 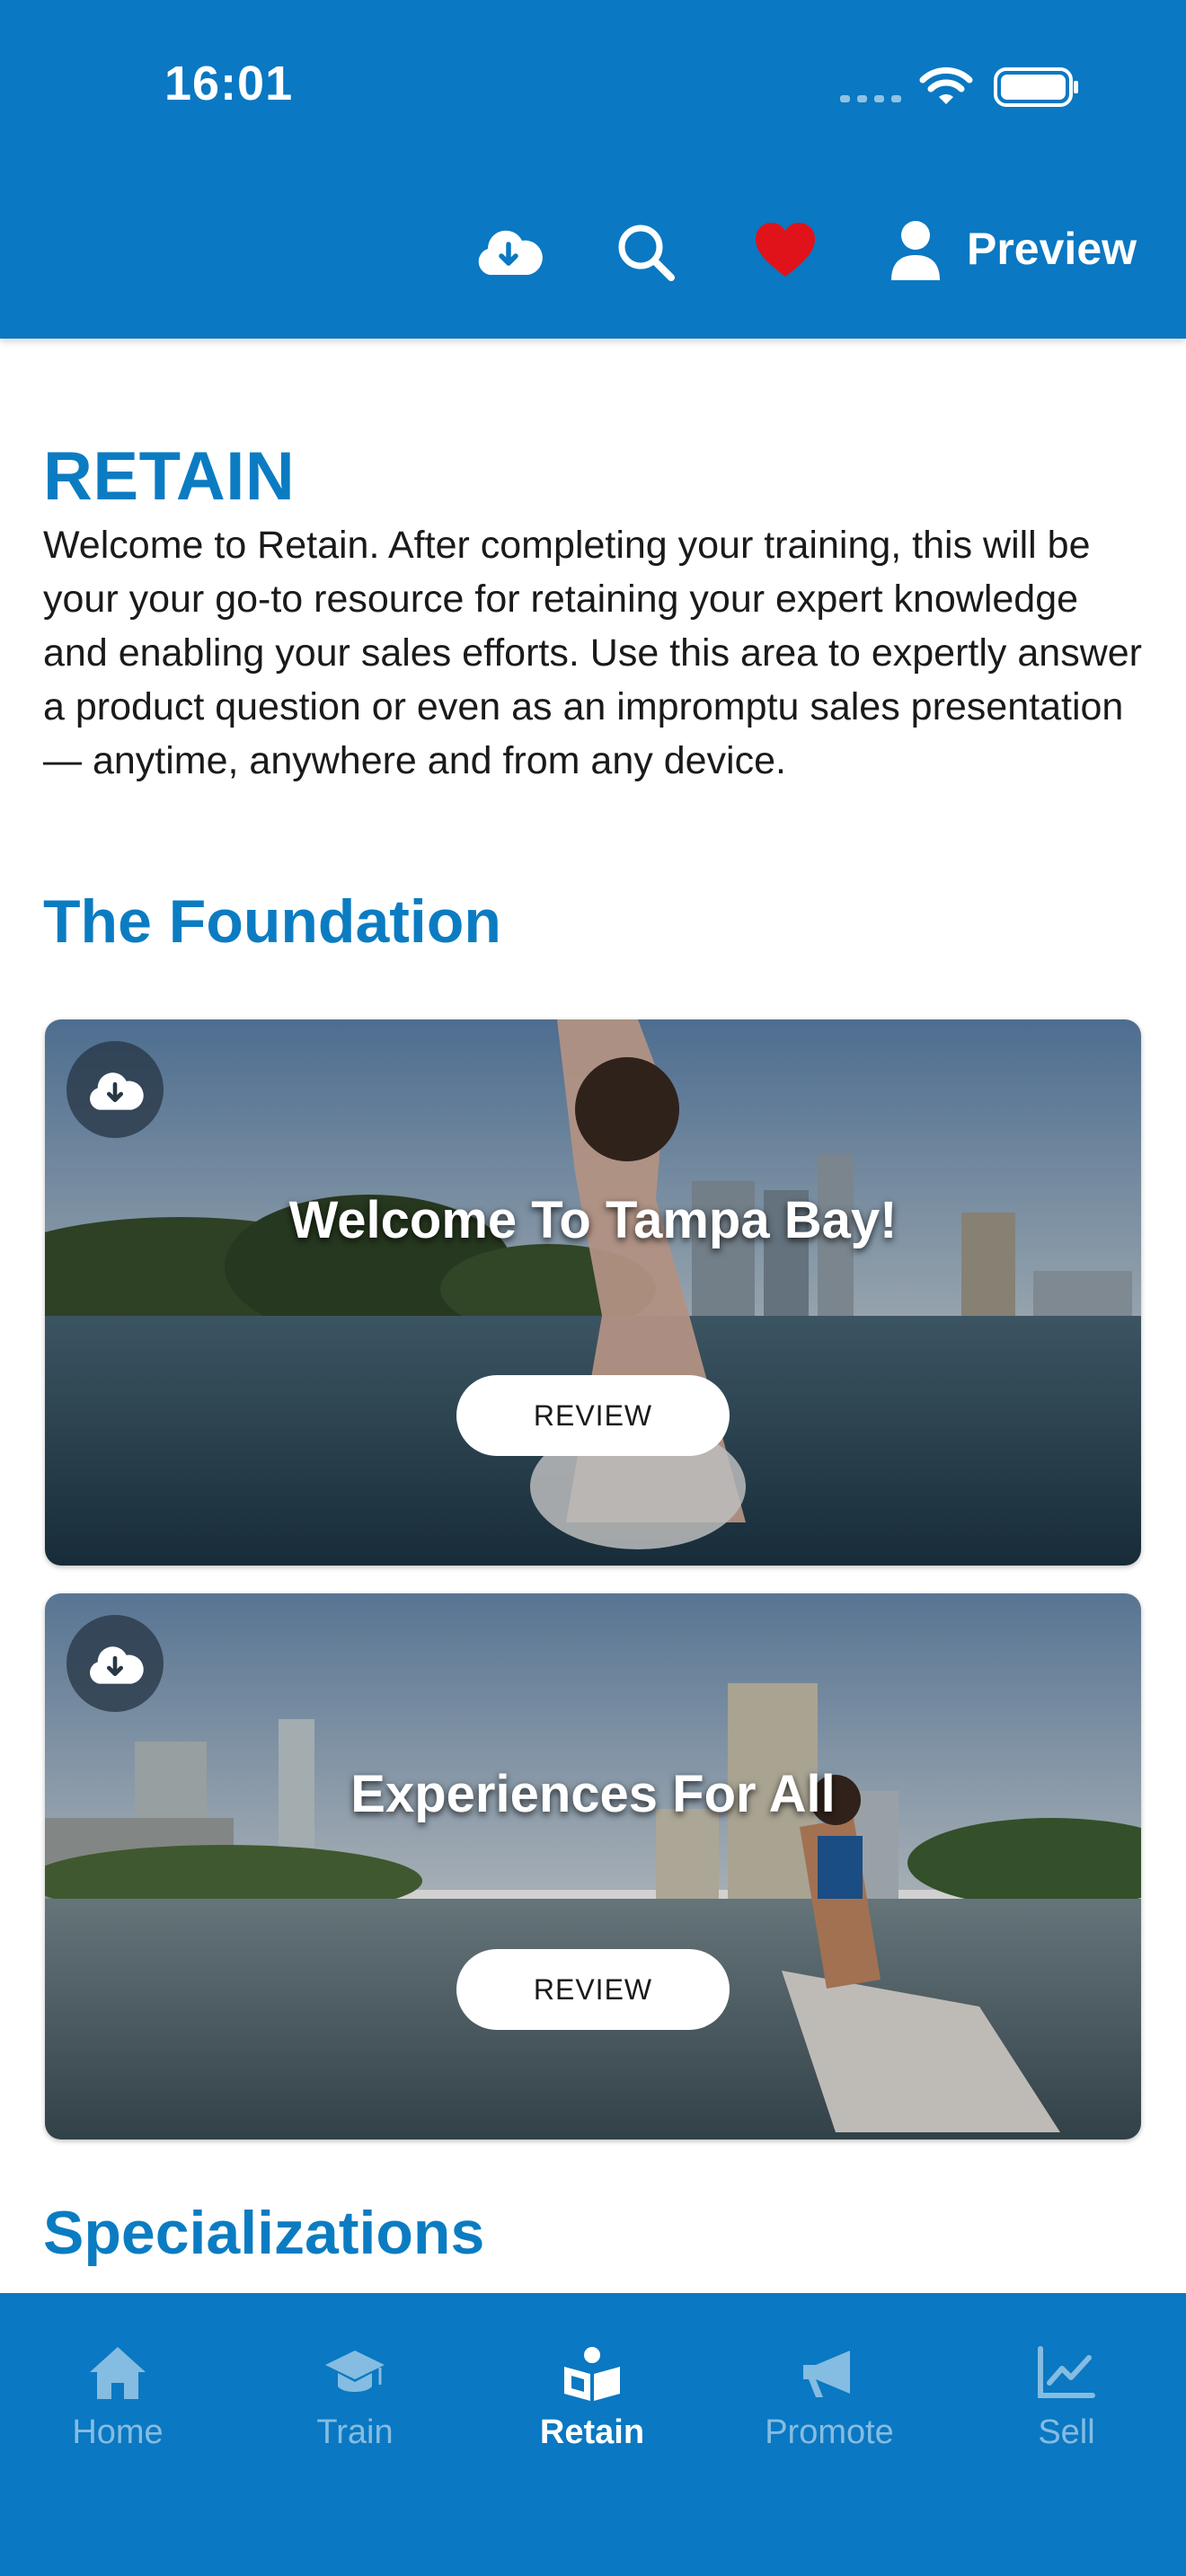 I want to click on tab-home: Home, so click(x=118, y=2383).